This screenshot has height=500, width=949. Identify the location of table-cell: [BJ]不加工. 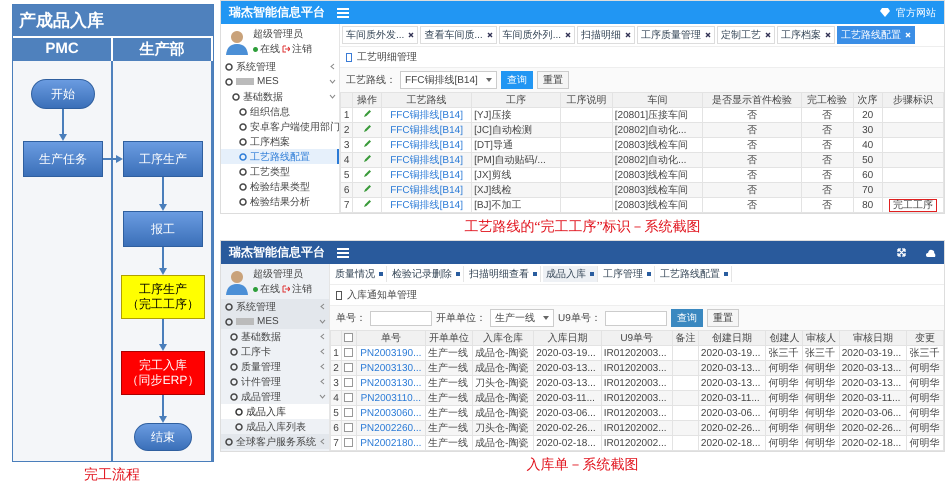
(516, 205).